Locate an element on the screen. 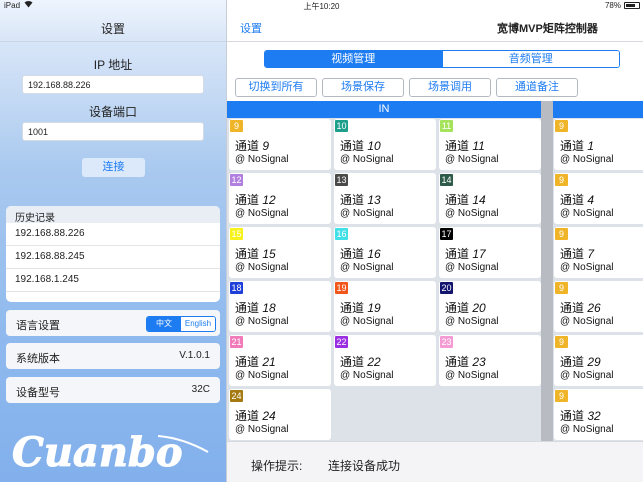 This screenshot has width=643, height=482. in-header: IN is located at coordinates (384, 109).